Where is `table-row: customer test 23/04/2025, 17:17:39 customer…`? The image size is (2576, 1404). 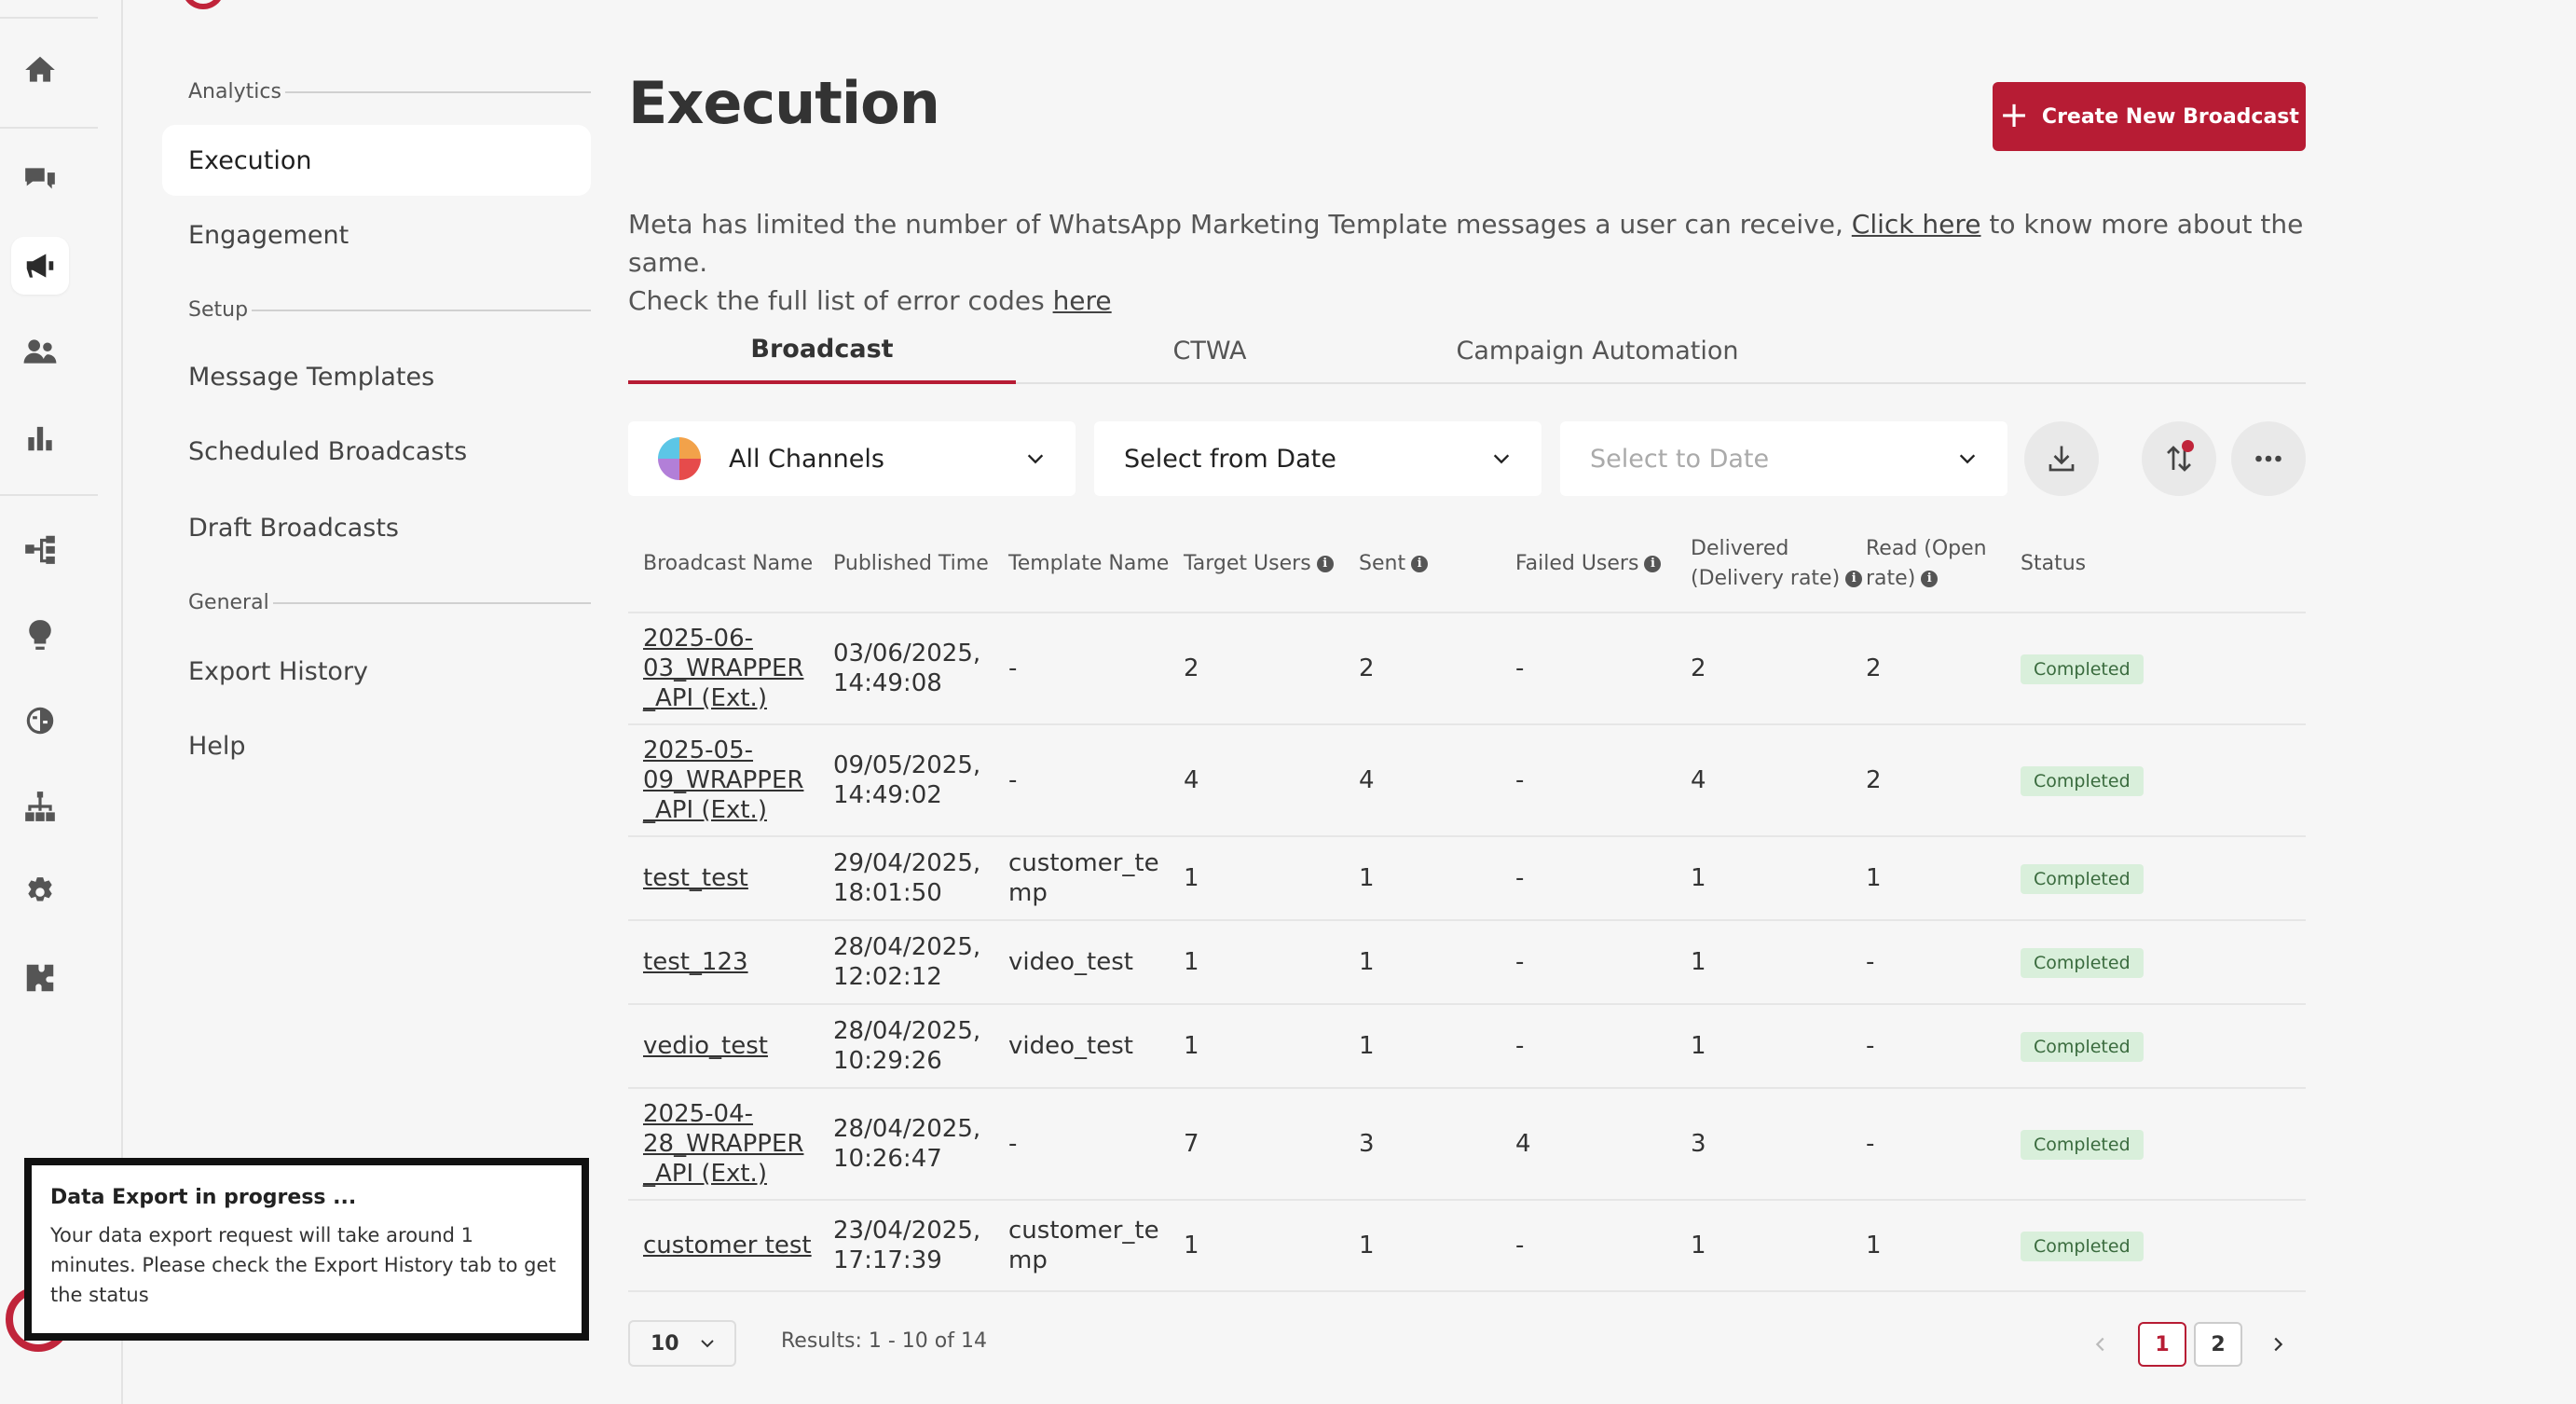
table-row: customer test 23/04/2025, 17:17:39 customer… is located at coordinates (1467, 1246).